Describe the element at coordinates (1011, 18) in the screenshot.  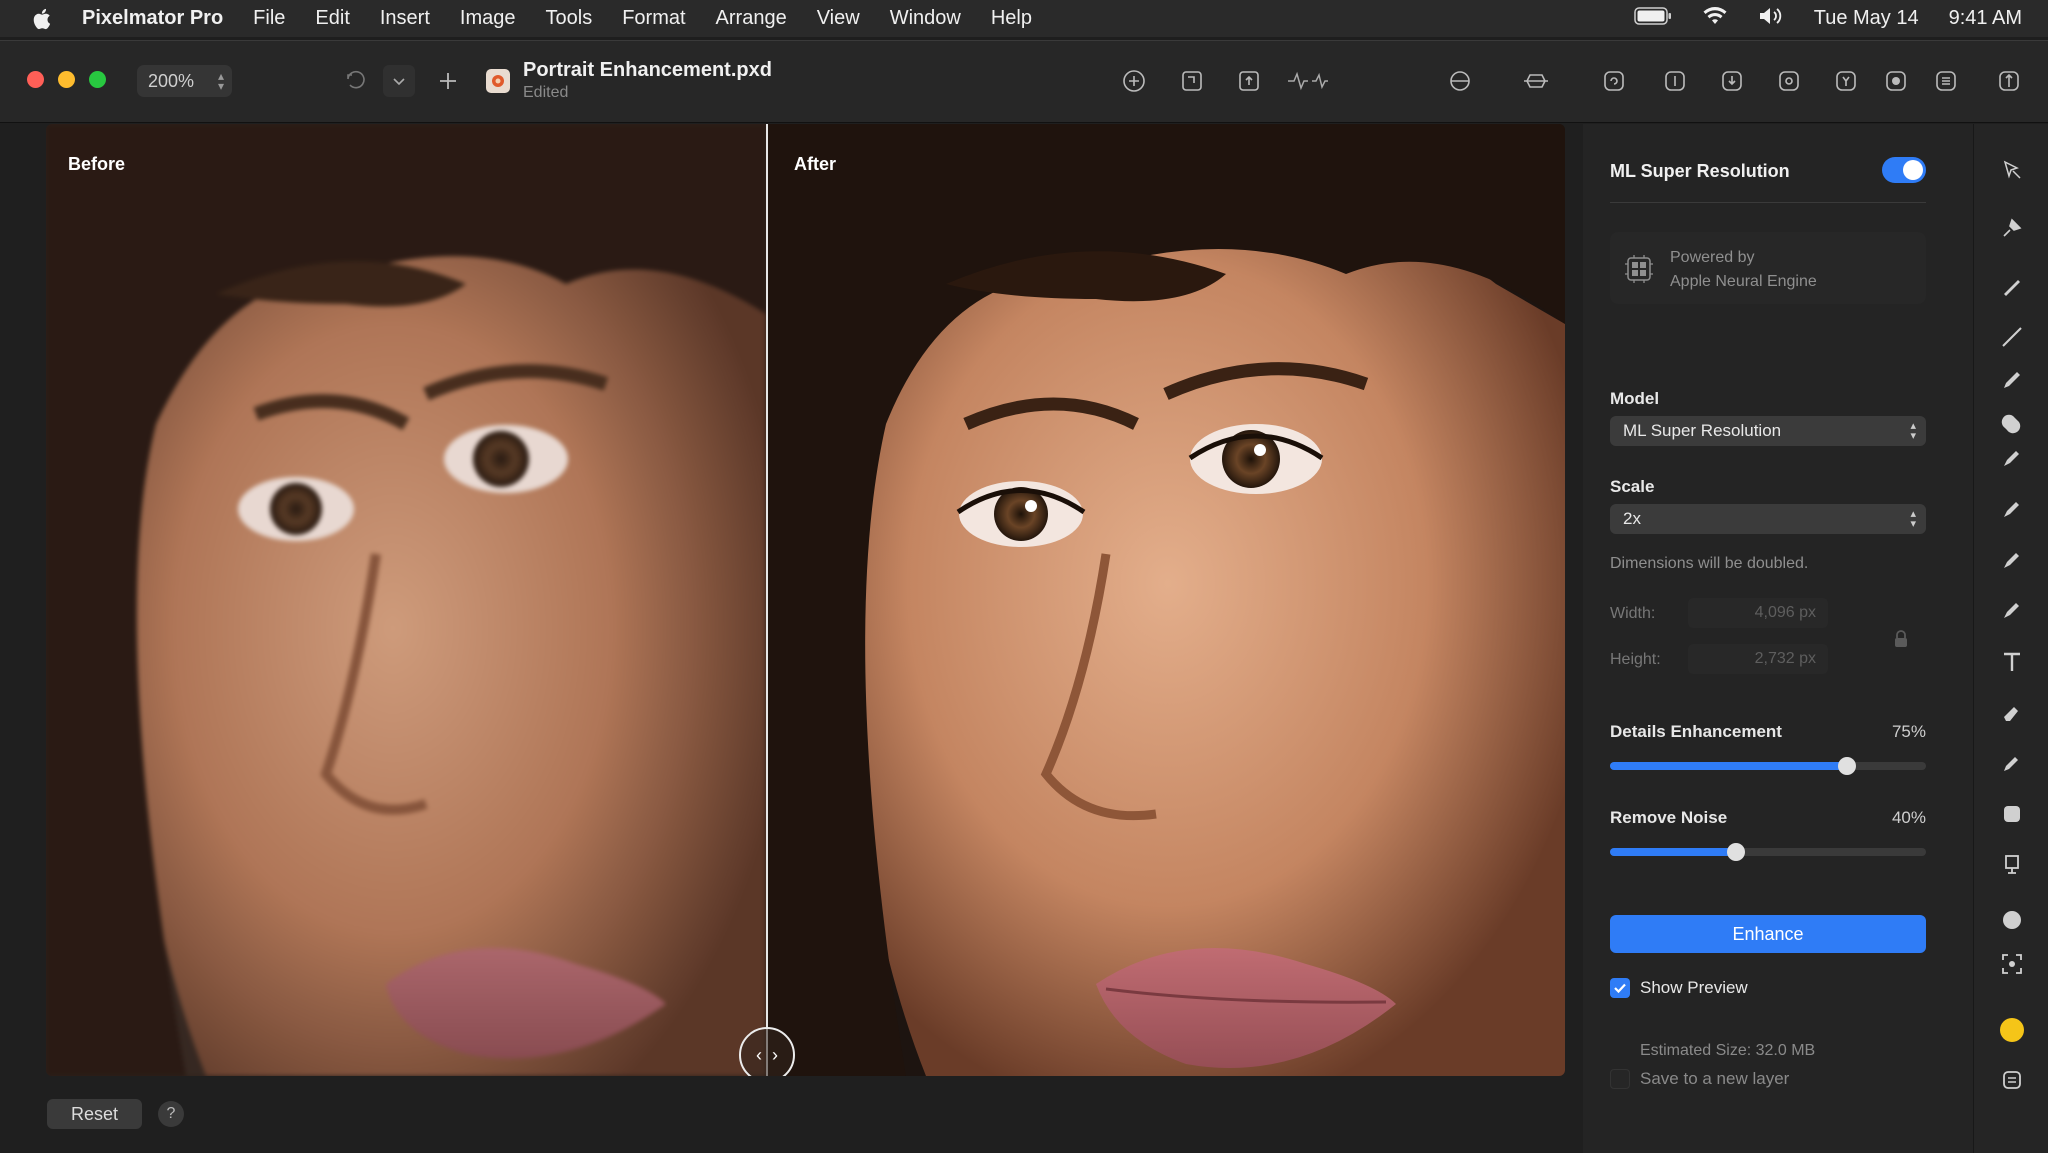
I see `menu-help: Help` at that location.